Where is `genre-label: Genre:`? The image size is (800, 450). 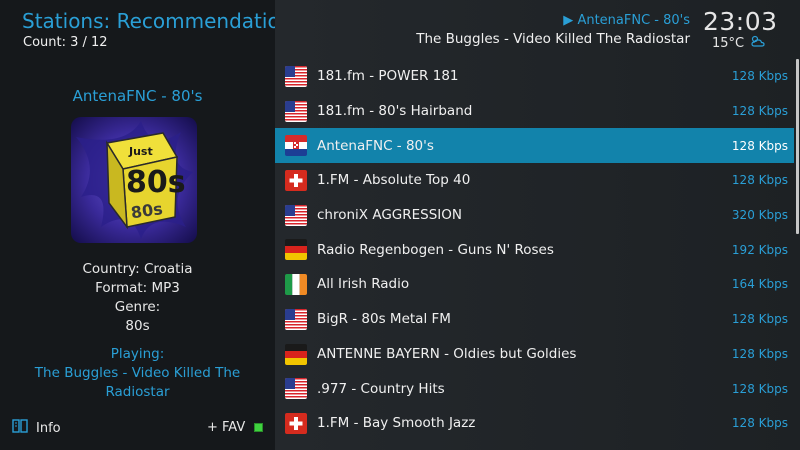
genre-label: Genre: is located at coordinates (137, 307).